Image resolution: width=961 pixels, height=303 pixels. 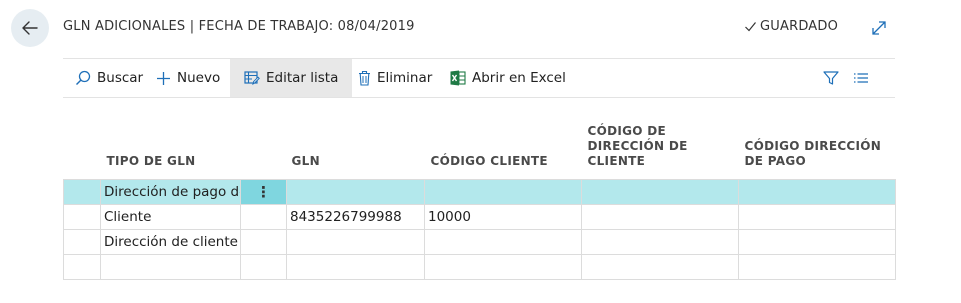 I want to click on column-header-tipo: TIPO DE GLN, so click(x=171, y=139).